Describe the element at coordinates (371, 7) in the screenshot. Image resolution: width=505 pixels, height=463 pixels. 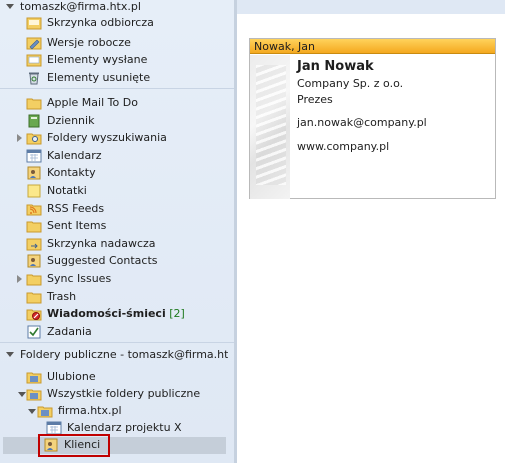
I see `view-header-strip` at that location.